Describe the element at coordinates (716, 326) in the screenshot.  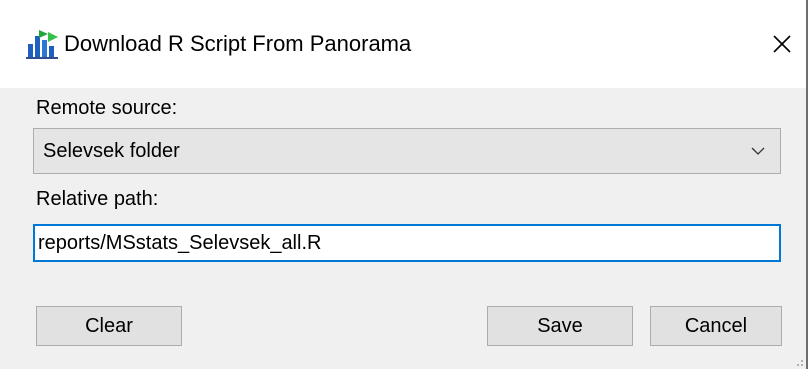
I see `cancel-button: Cancel` at that location.